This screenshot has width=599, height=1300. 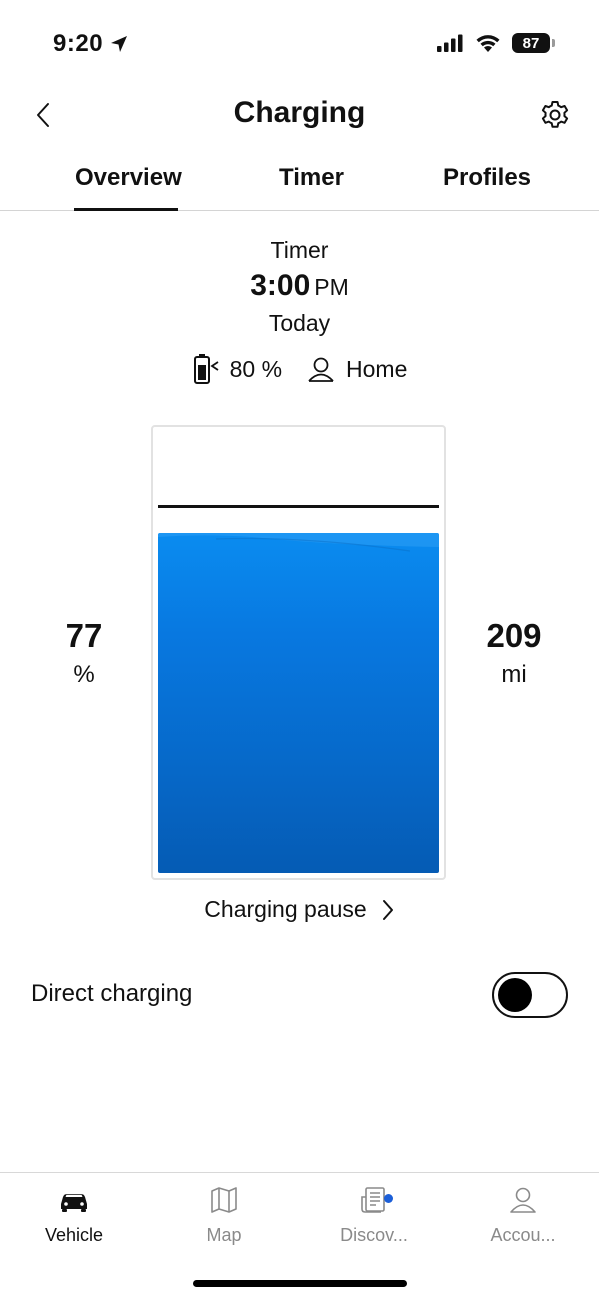 I want to click on remaining-range: 209 mi, so click(x=514, y=653).